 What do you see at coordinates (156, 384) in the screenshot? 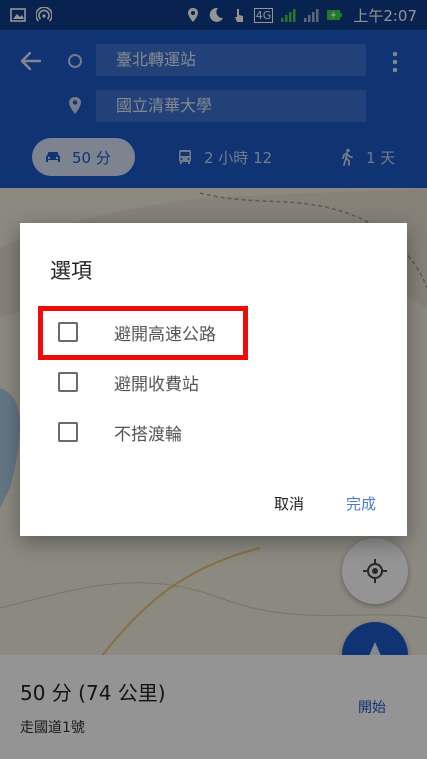
I see `option-label: 避開收費站` at bounding box center [156, 384].